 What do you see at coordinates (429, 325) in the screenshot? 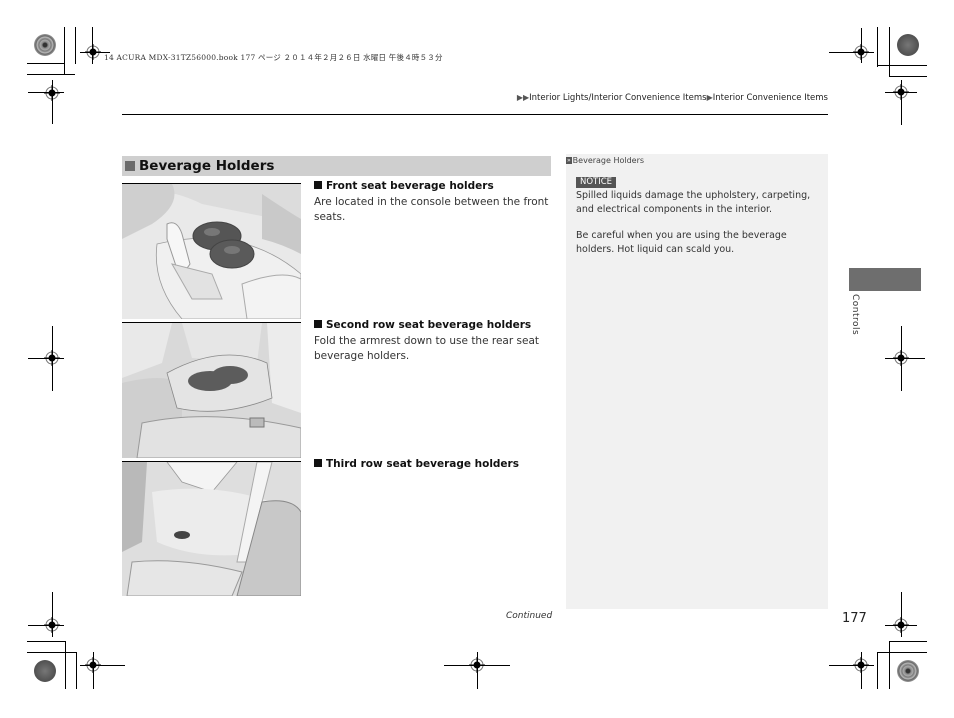
I see `item-heading-text: Second row seat beverage holders` at bounding box center [429, 325].